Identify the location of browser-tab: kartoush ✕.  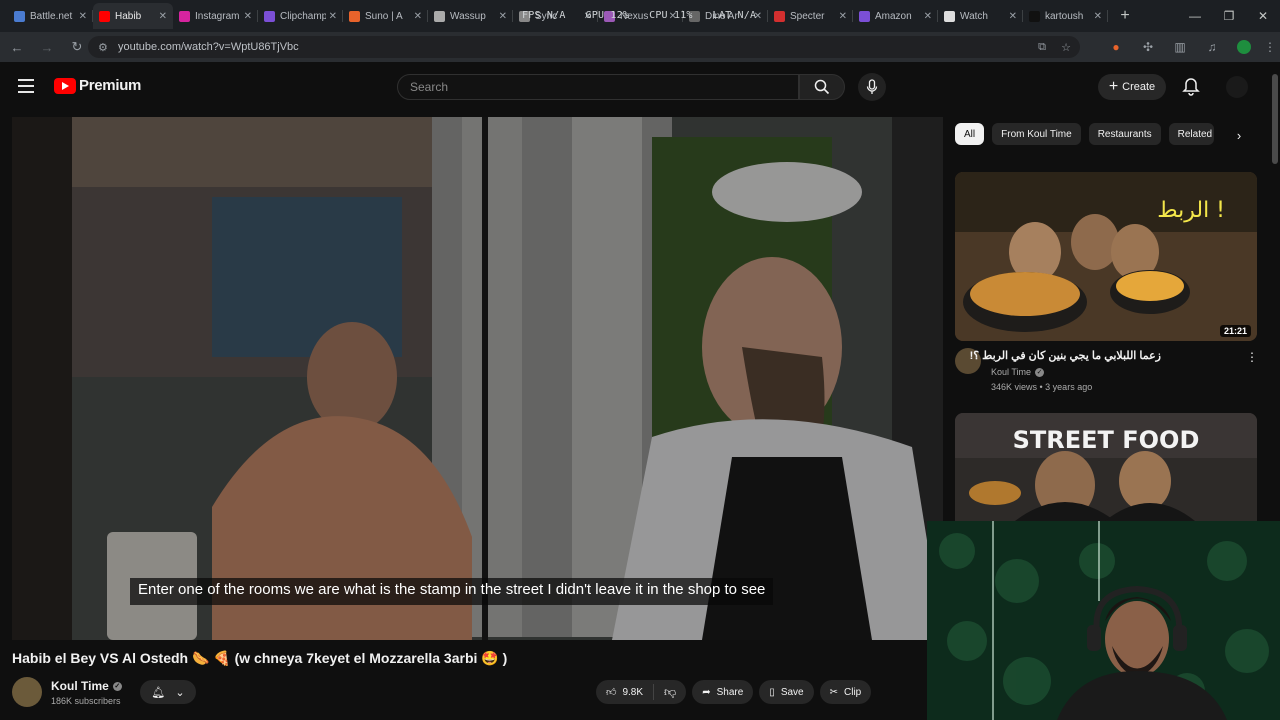
(1065, 16).